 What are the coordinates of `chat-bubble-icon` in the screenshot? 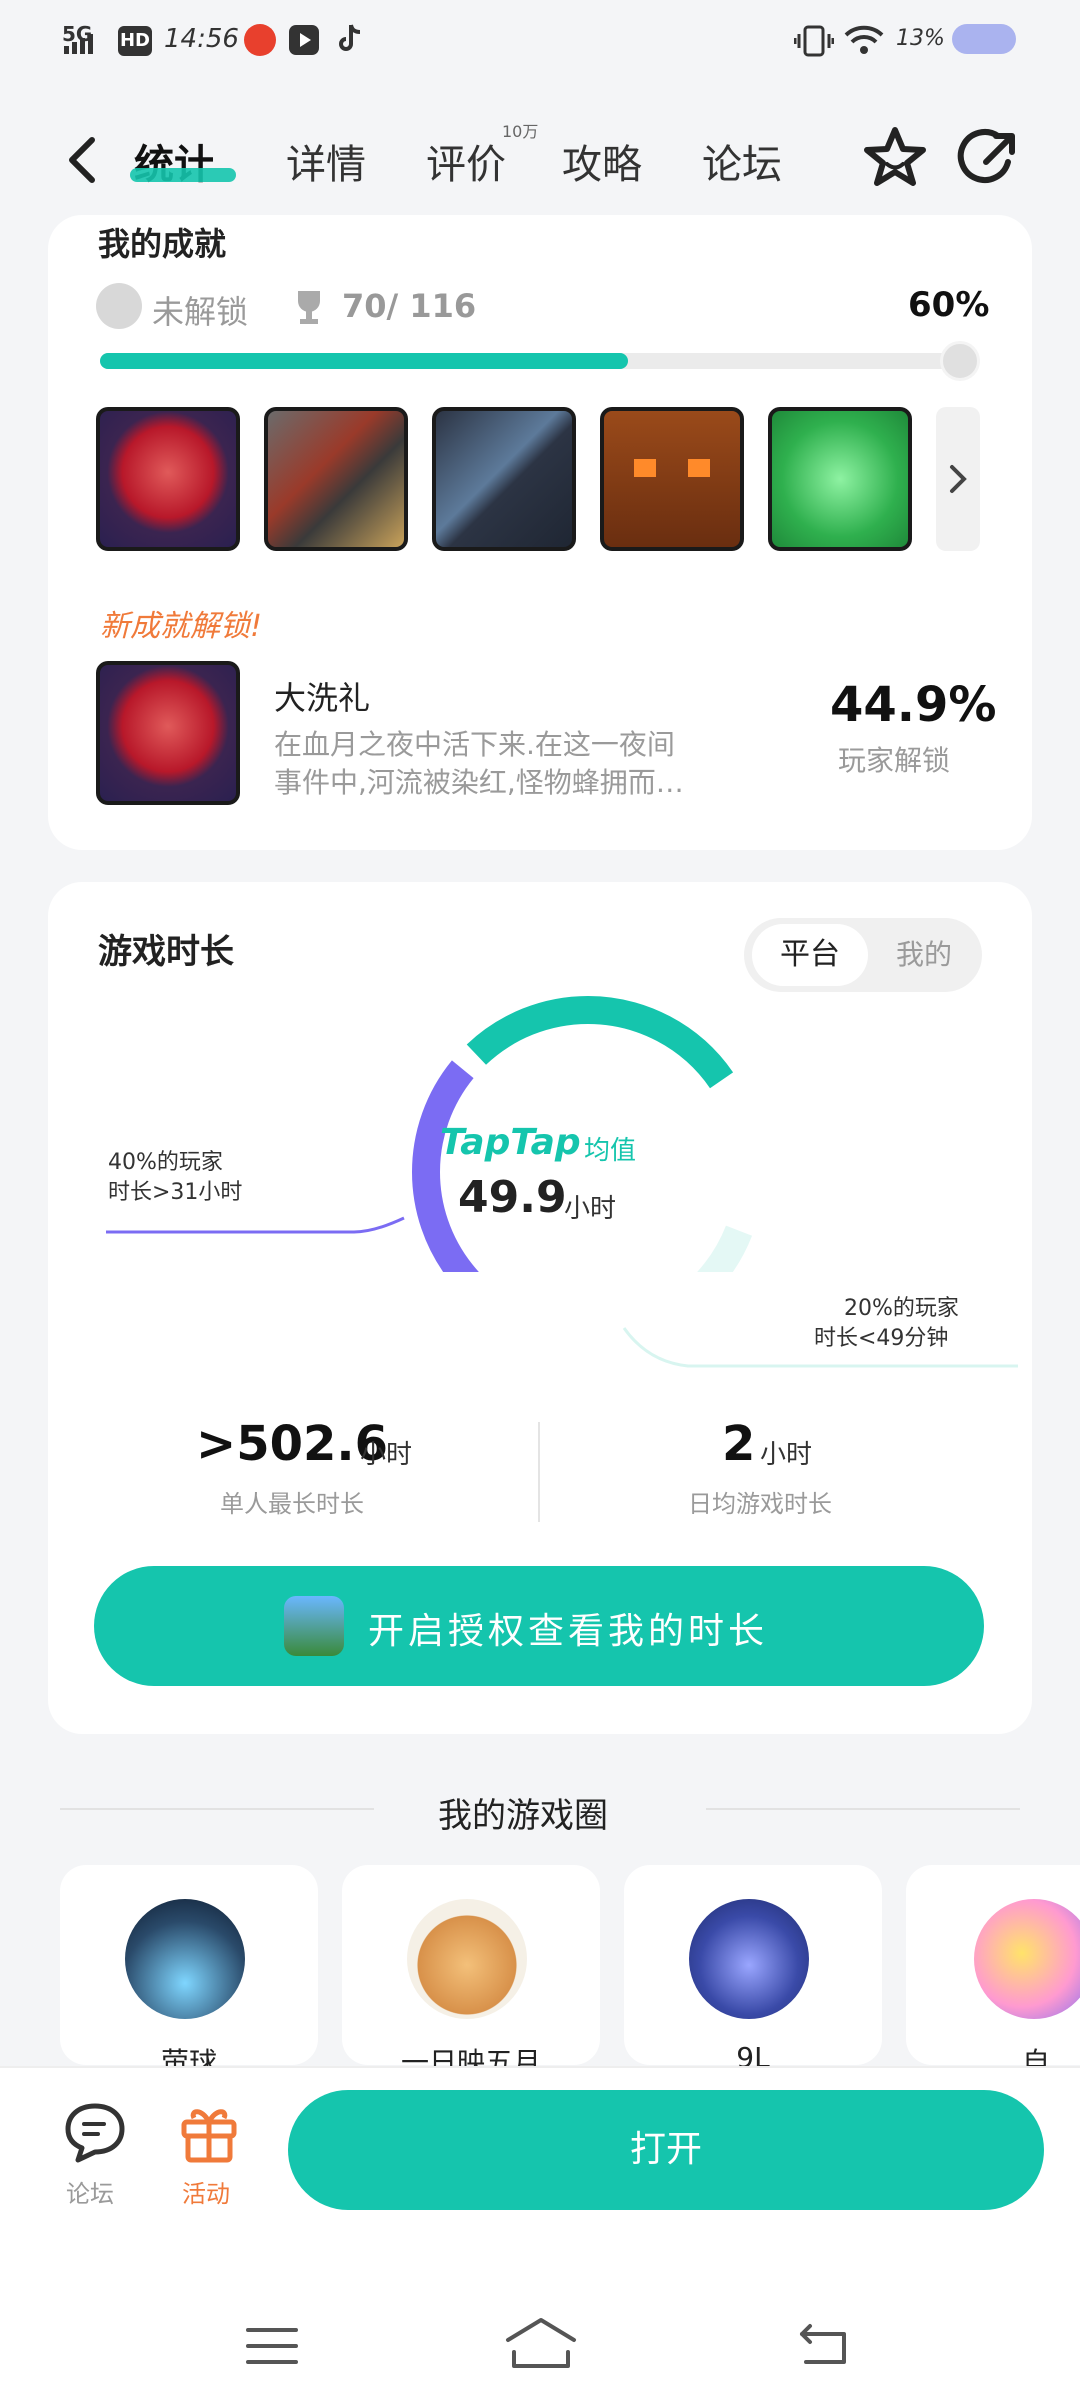 It's located at (95, 2133).